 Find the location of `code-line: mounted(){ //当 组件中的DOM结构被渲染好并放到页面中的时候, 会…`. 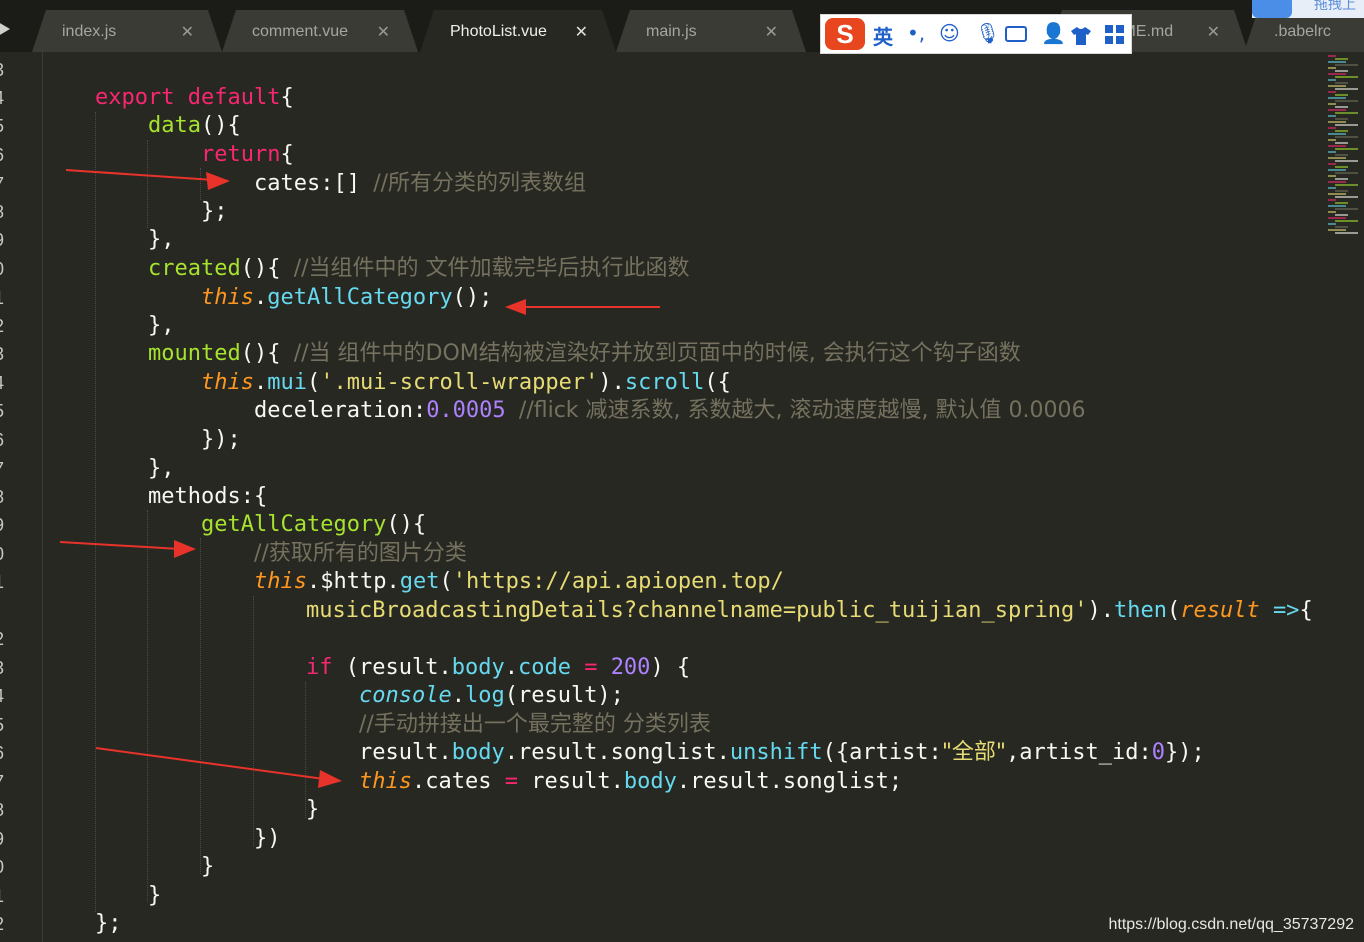

code-line: mounted(){ //当 组件中的DOM结构被渲染好并放到页面中的时候, 会… is located at coordinates (584, 354).